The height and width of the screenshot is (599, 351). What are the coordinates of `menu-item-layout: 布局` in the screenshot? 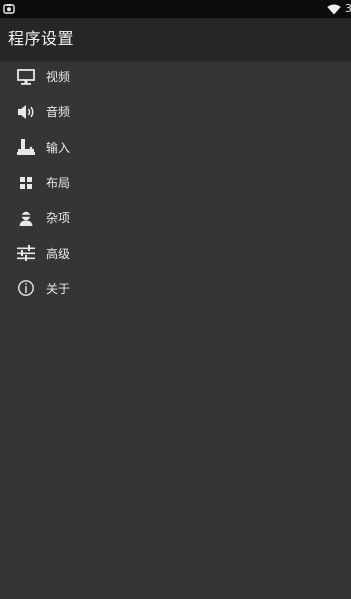 It's located at (175, 182).